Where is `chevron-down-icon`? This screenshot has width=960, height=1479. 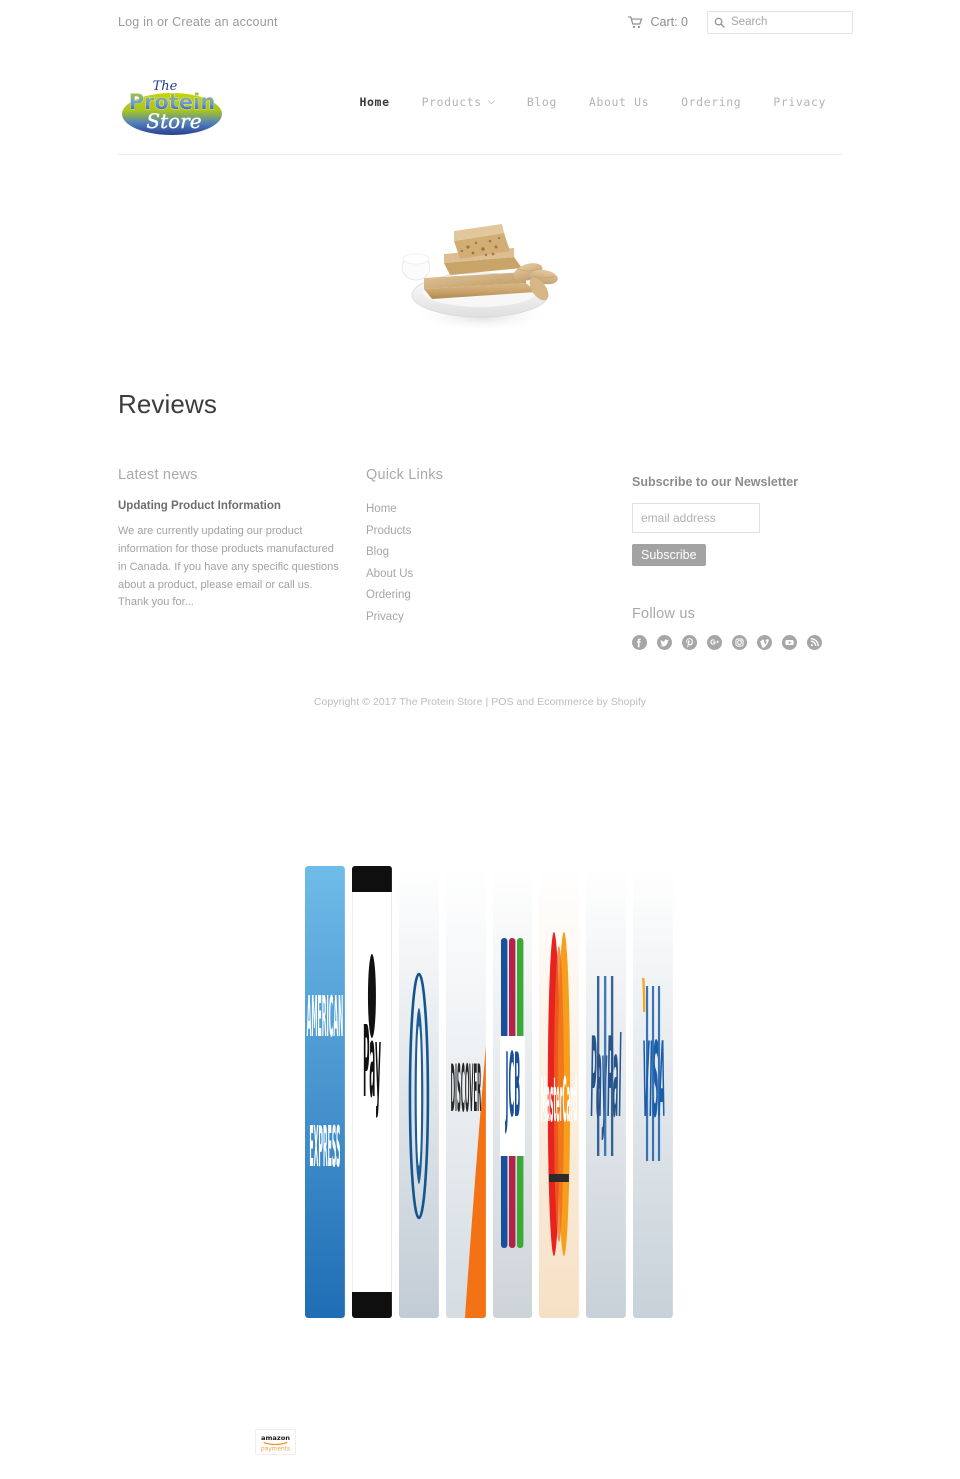
chevron-down-icon is located at coordinates (491, 102).